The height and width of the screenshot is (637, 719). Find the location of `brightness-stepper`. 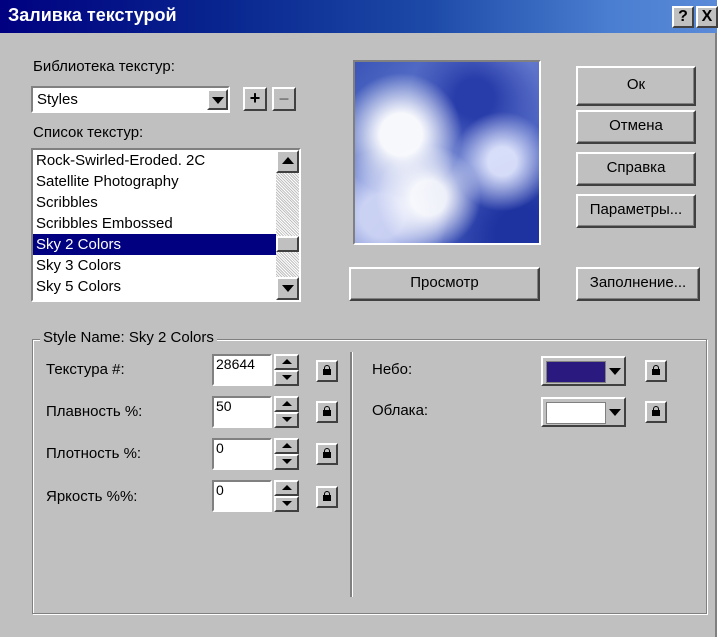

brightness-stepper is located at coordinates (286, 496).